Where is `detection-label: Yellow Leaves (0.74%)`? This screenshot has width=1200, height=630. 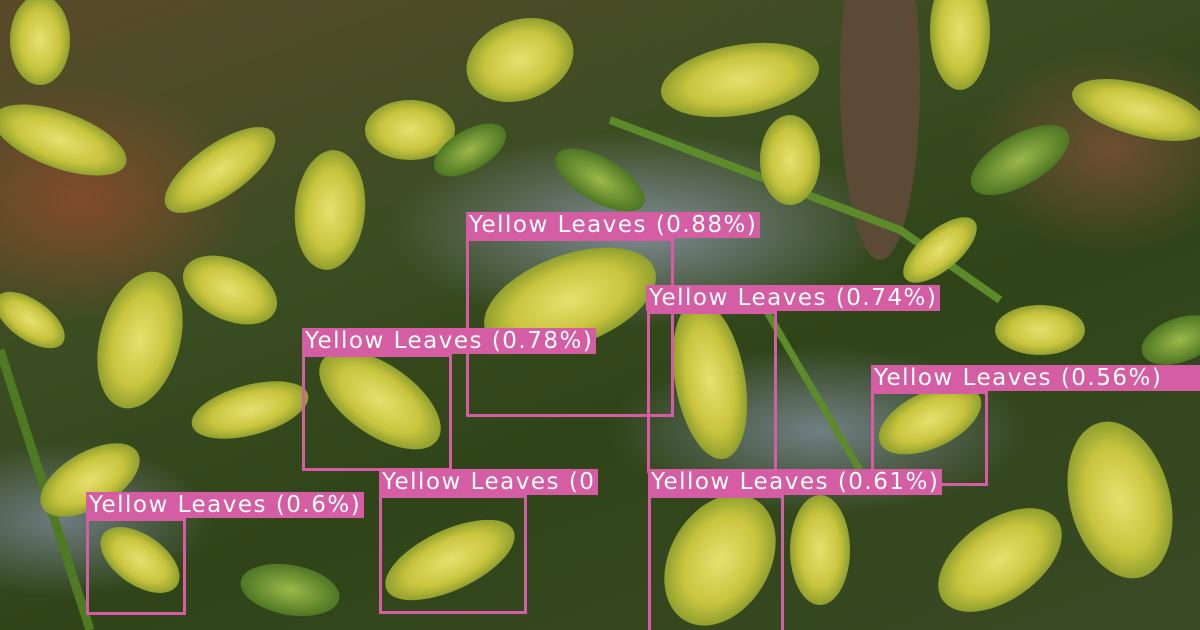
detection-label: Yellow Leaves (0.74%) is located at coordinates (793, 298).